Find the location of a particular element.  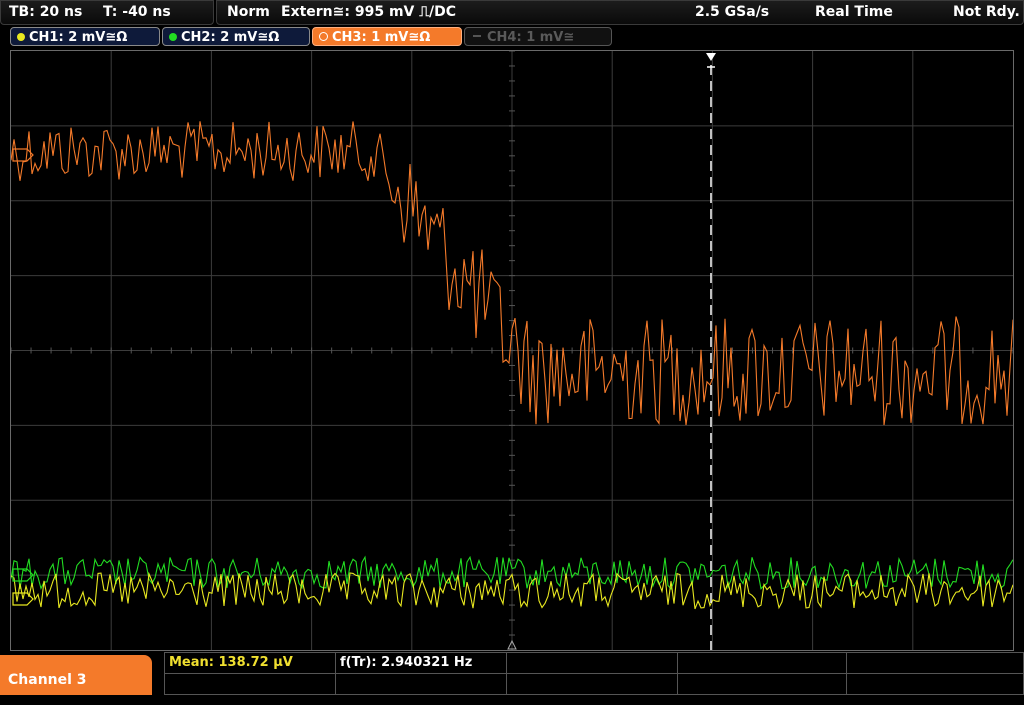

ch4-indicator-icon is located at coordinates (477, 36).